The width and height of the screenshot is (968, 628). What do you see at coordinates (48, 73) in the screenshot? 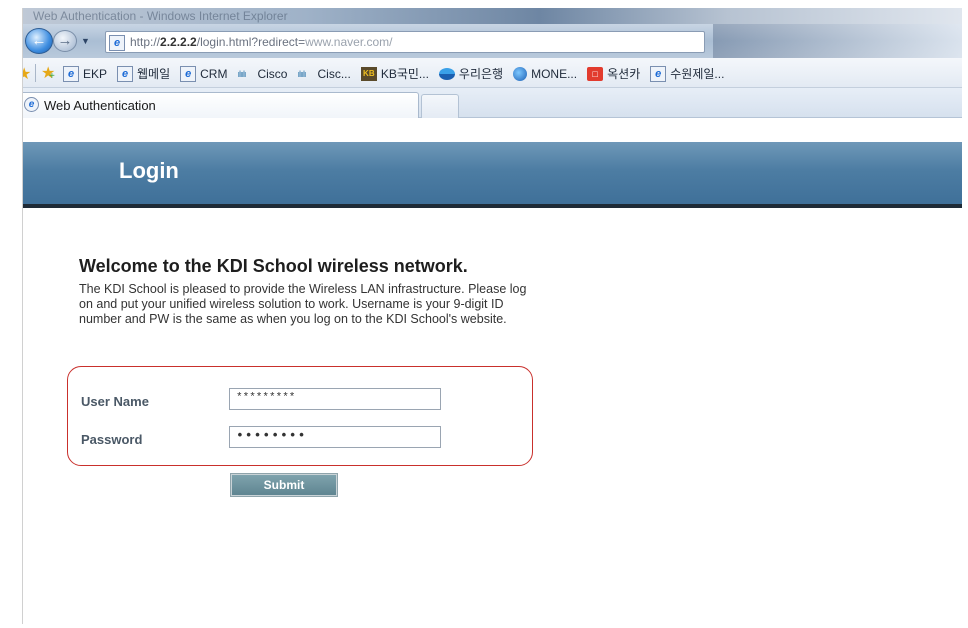
I see `add-to-favorites-icon: ★ +` at bounding box center [48, 73].